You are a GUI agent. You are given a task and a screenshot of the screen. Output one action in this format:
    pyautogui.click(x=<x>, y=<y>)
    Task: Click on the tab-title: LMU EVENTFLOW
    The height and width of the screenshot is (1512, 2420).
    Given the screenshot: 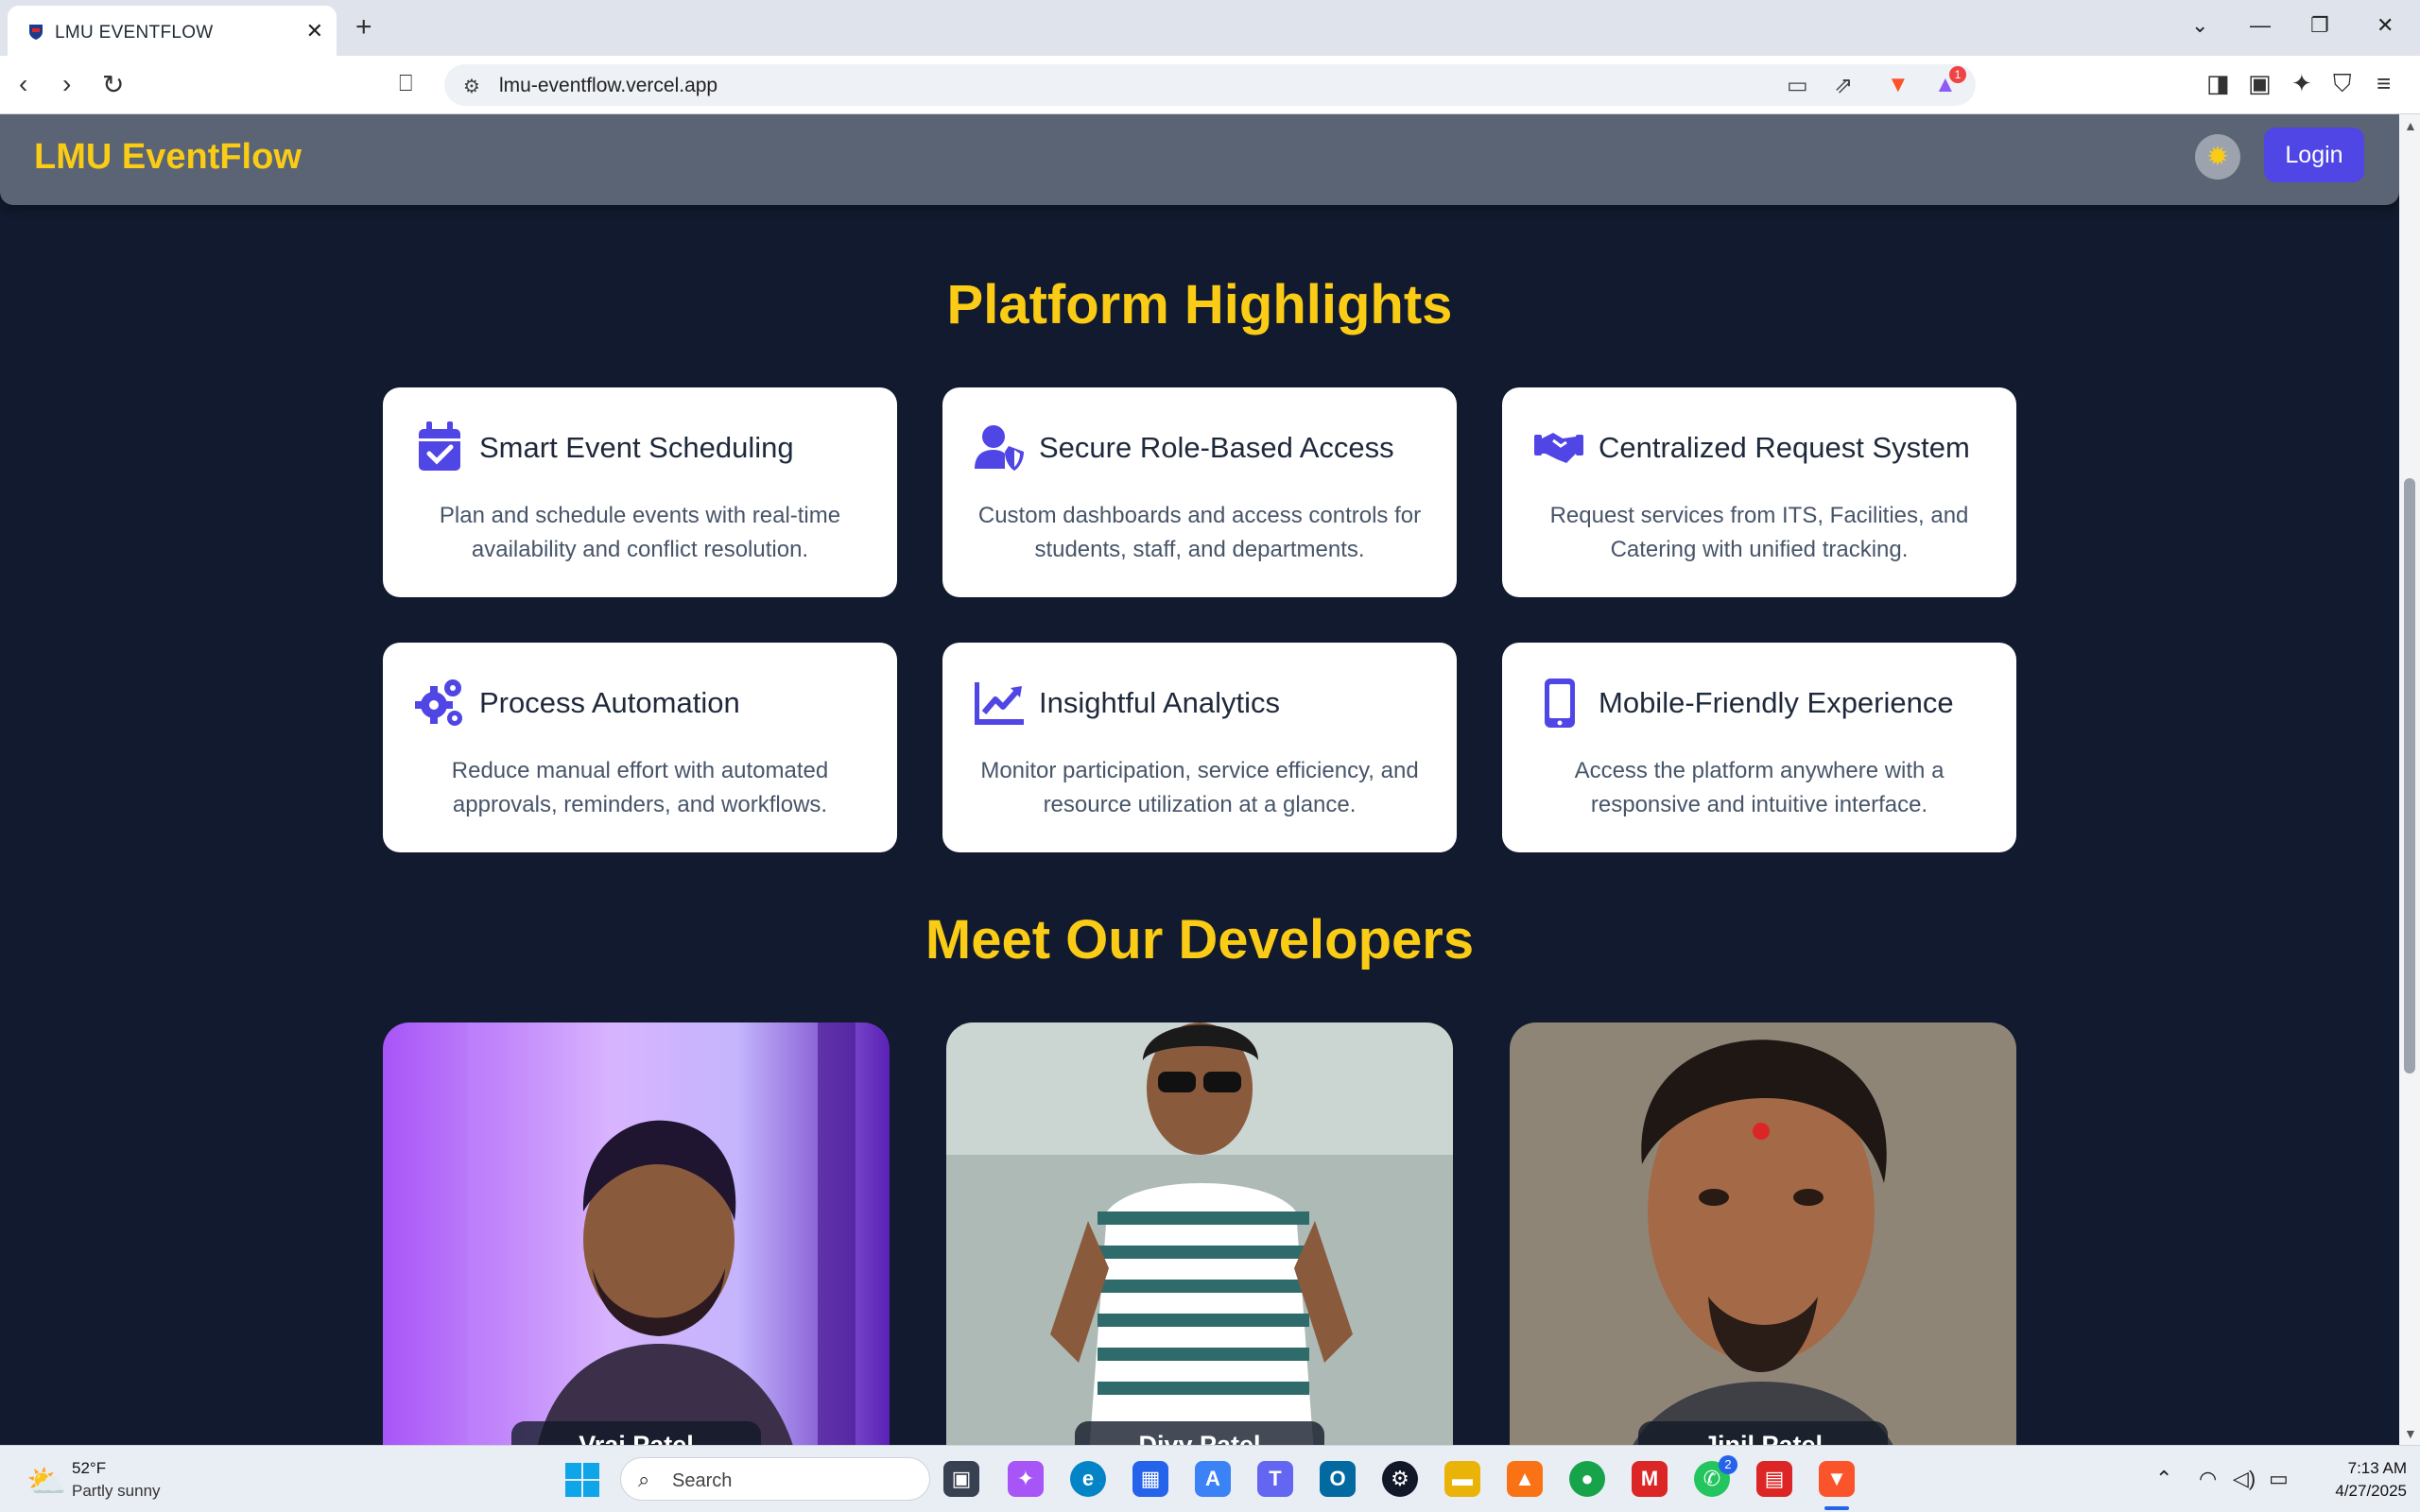 What is the action you would take?
    pyautogui.click(x=134, y=33)
    